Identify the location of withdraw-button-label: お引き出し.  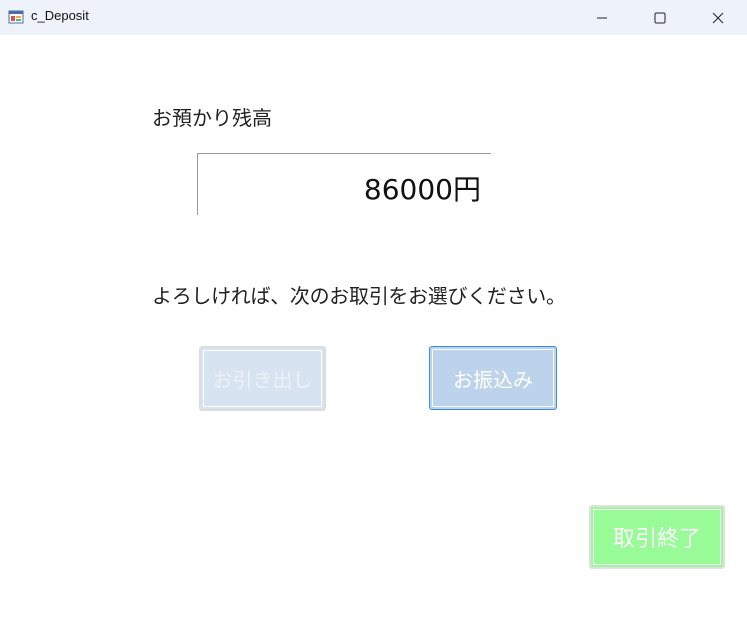
(262, 380).